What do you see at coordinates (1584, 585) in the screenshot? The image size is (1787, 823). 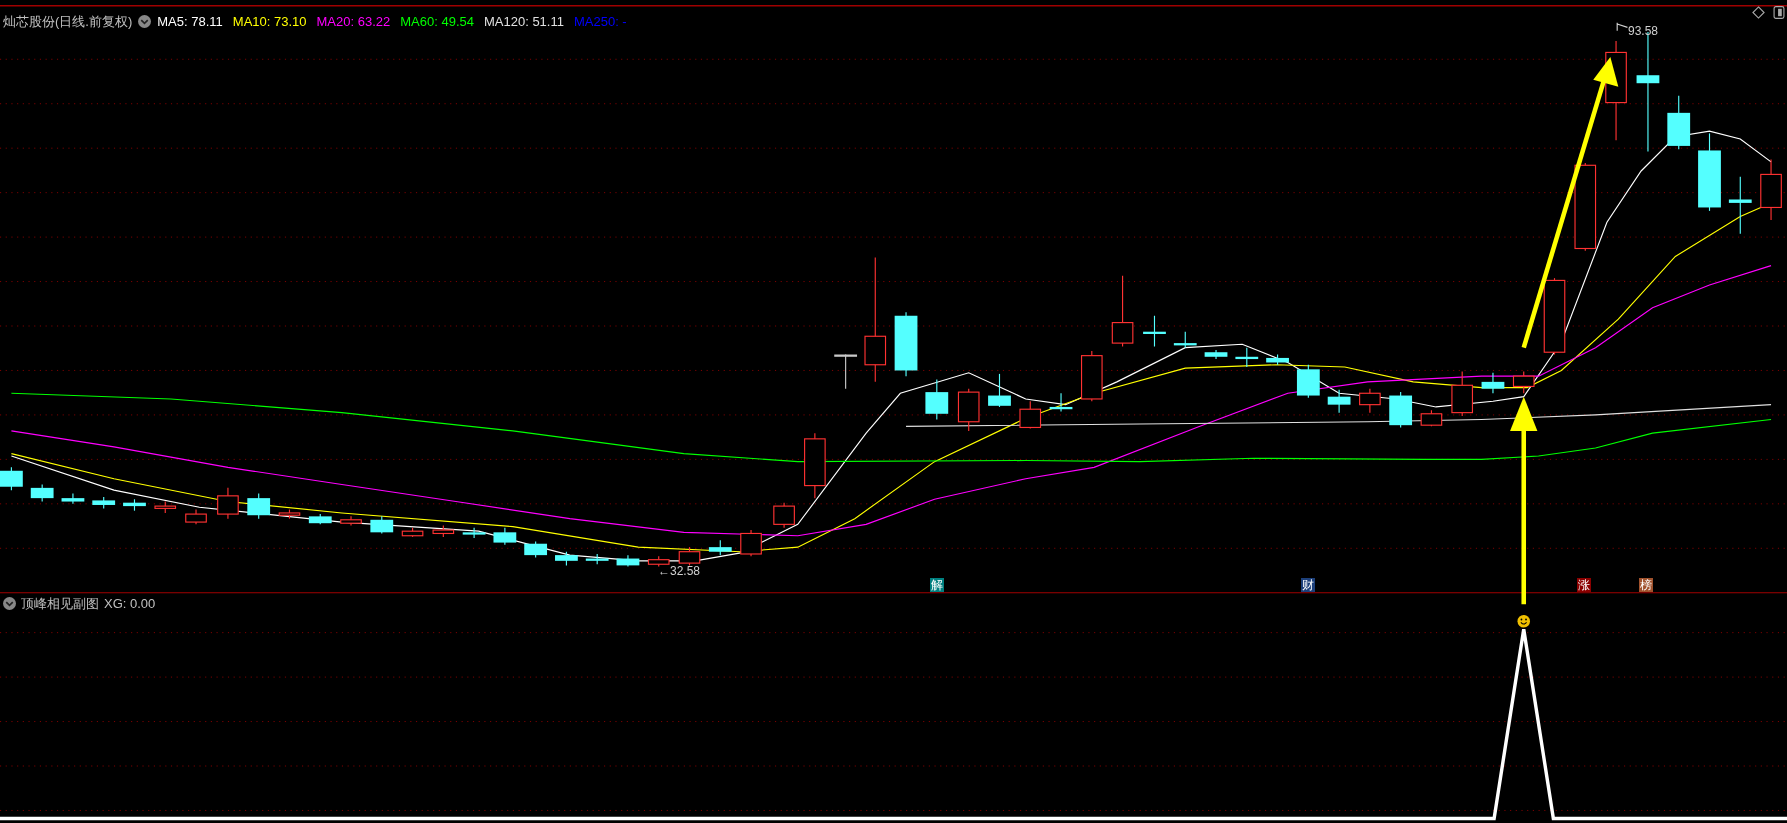 I see `event-marker: 涨` at bounding box center [1584, 585].